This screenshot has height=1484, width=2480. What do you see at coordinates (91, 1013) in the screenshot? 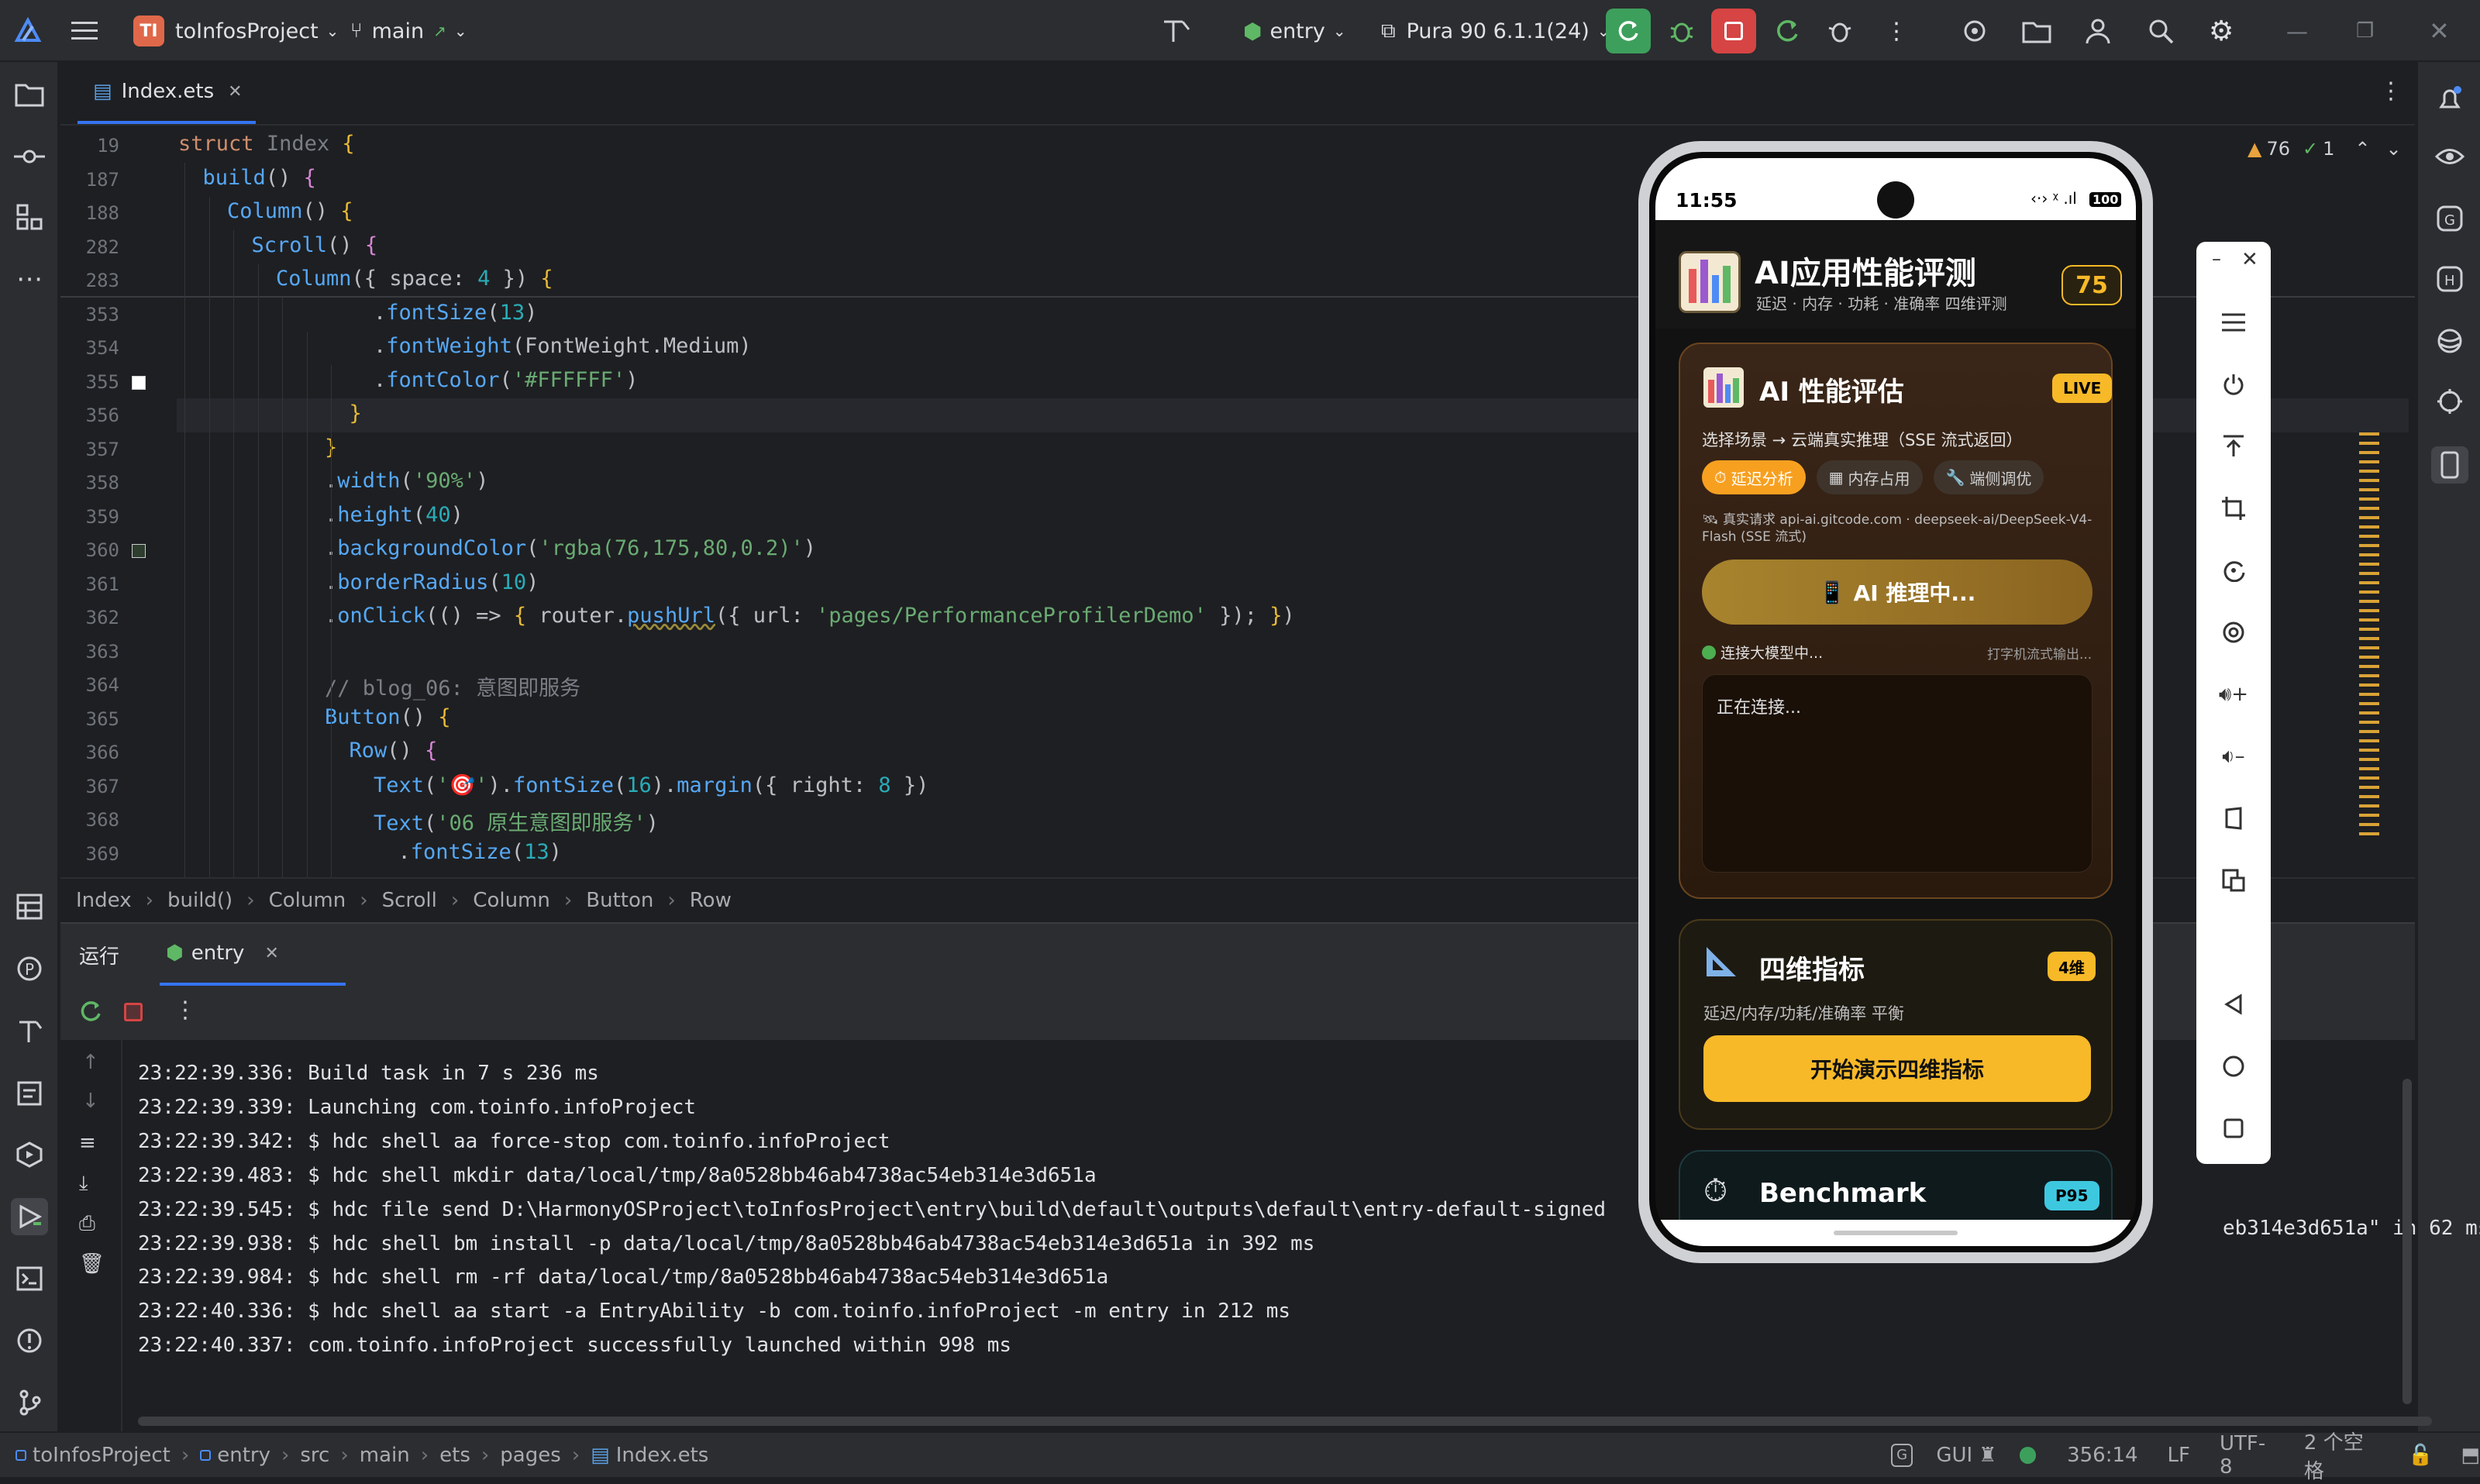
I see `rerun-icon` at bounding box center [91, 1013].